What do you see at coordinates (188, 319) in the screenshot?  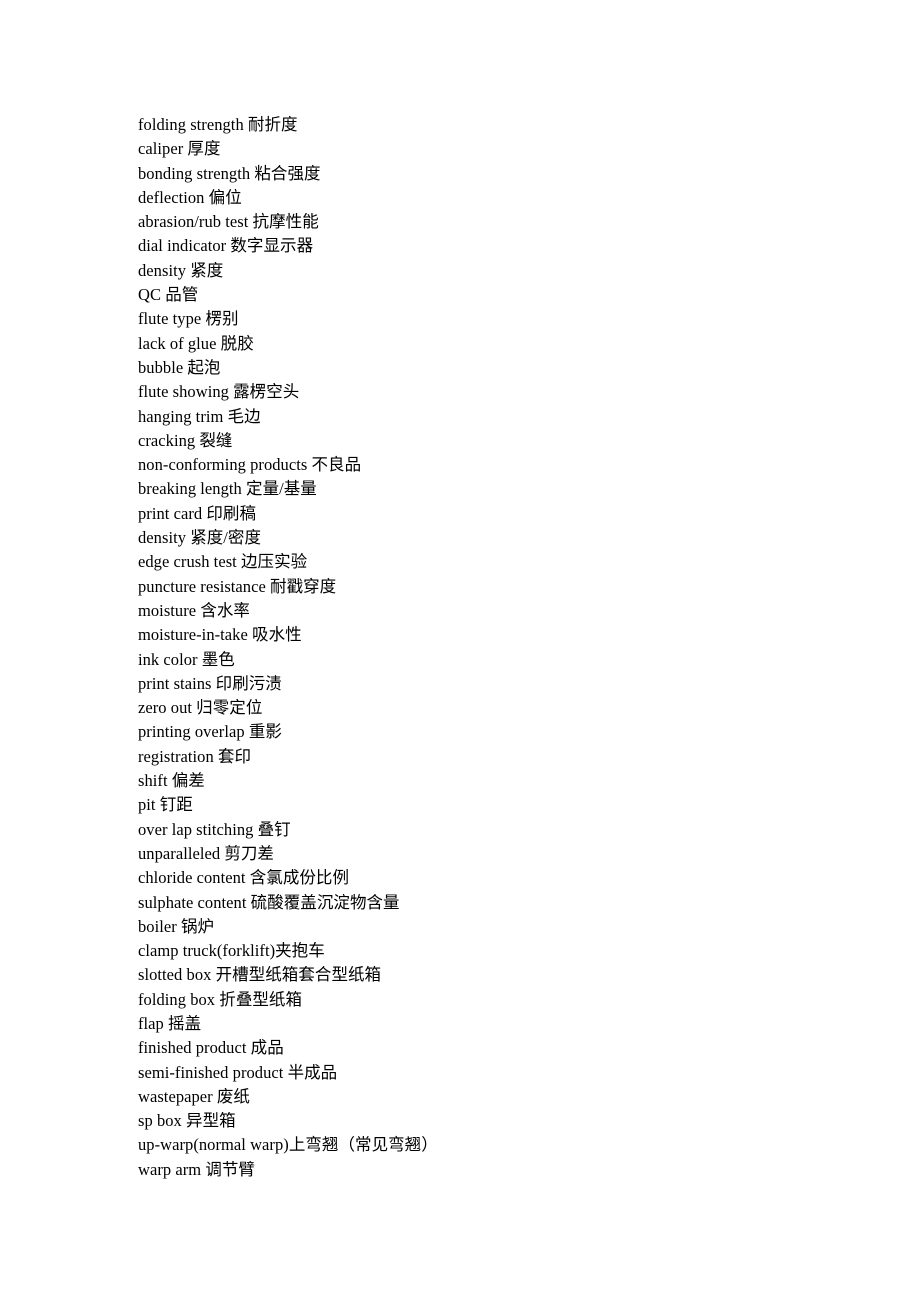 I see `glossary-entry: flute type 楞别` at bounding box center [188, 319].